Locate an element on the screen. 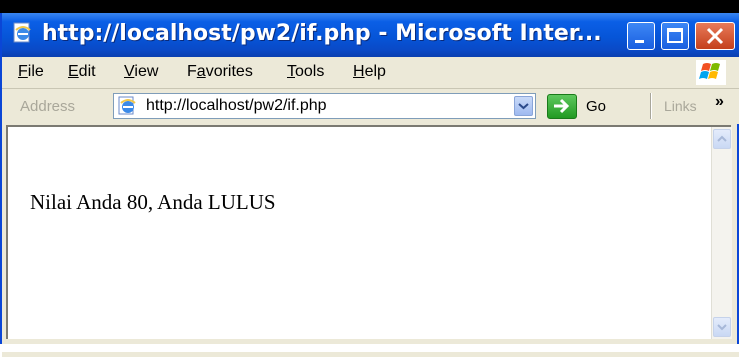  menu-view: View is located at coordinates (141, 72).